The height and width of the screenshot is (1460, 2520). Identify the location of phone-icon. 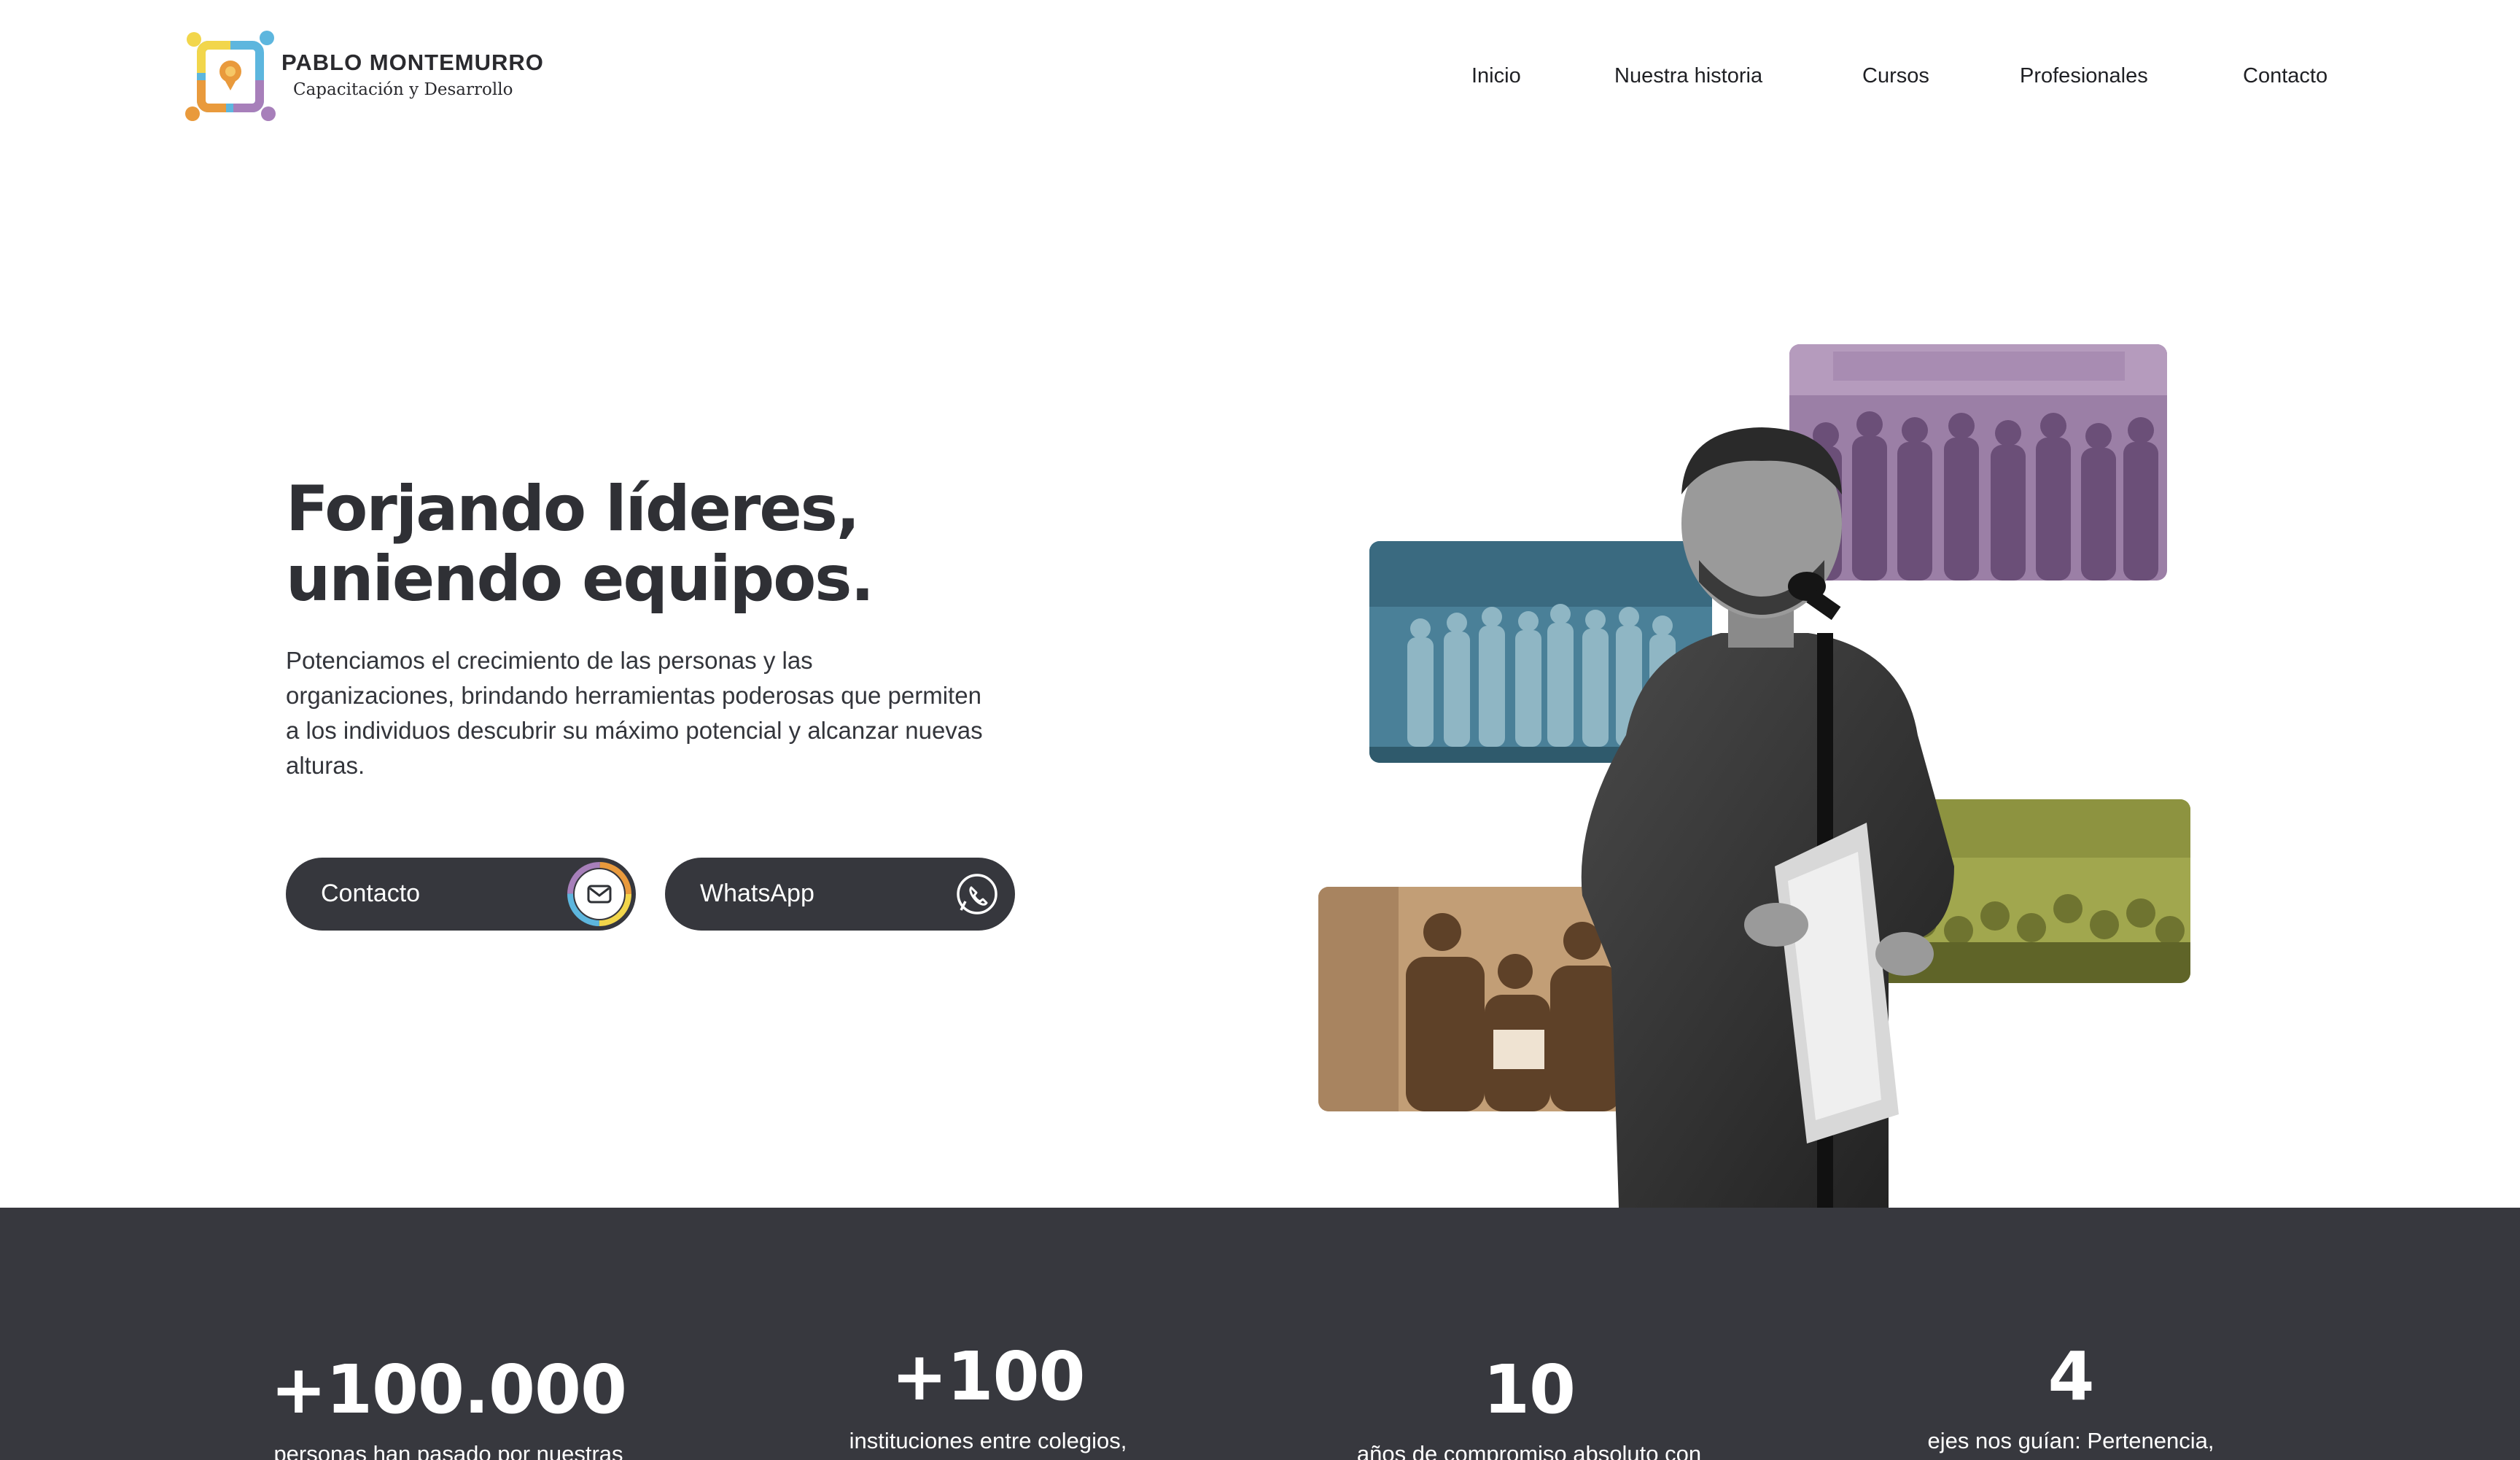
(978, 894).